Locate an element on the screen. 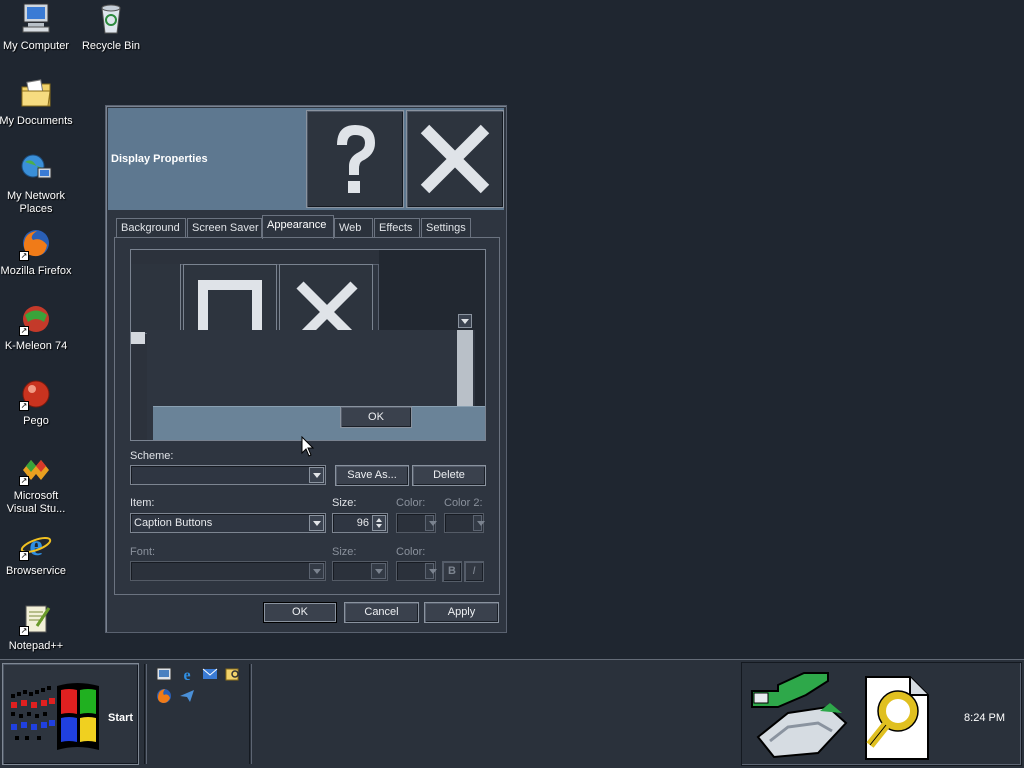  size-label: Size: is located at coordinates (344, 503).